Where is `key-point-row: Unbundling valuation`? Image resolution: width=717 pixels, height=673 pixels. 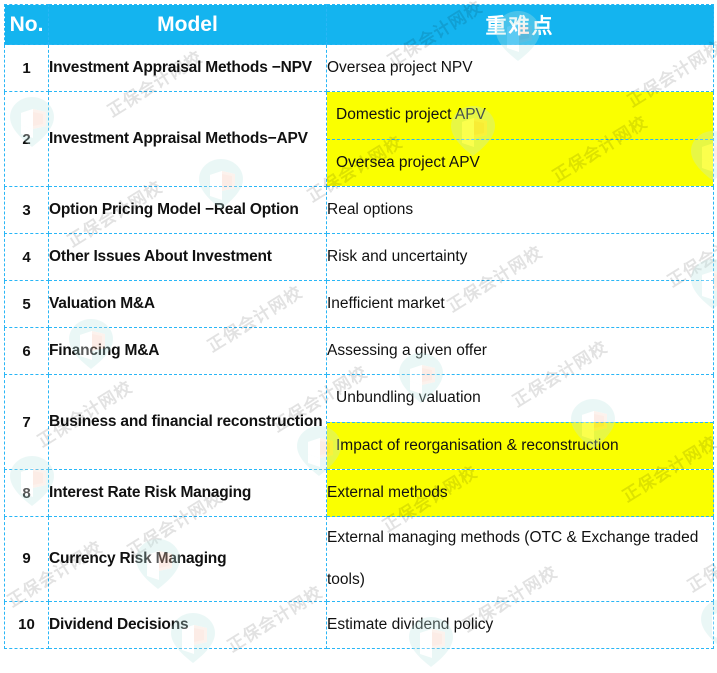 key-point-row: Unbundling valuation is located at coordinates (520, 399).